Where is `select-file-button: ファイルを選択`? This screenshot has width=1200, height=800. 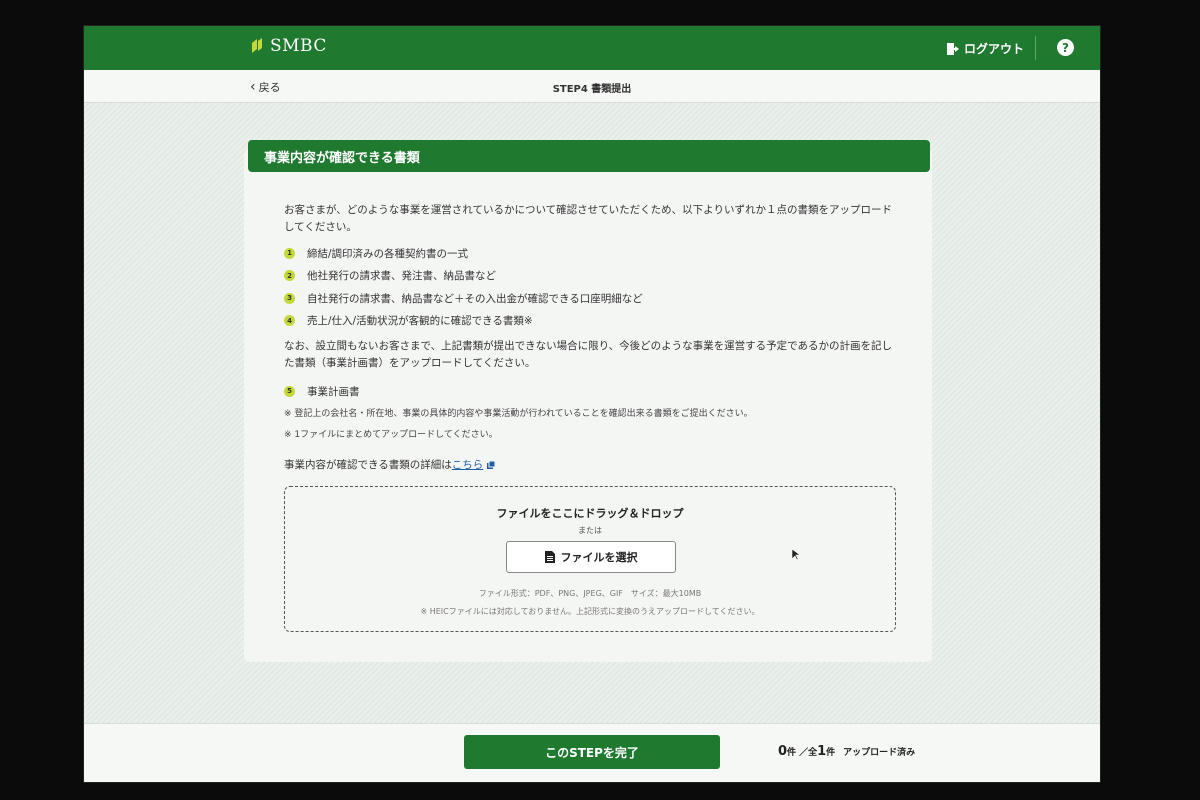 select-file-button: ファイルを選択 is located at coordinates (591, 557).